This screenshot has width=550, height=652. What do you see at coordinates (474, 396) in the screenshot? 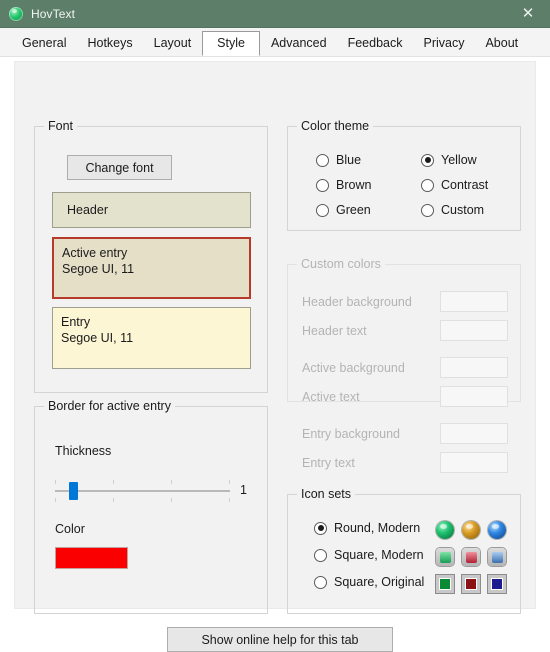
I see `active-text-field` at bounding box center [474, 396].